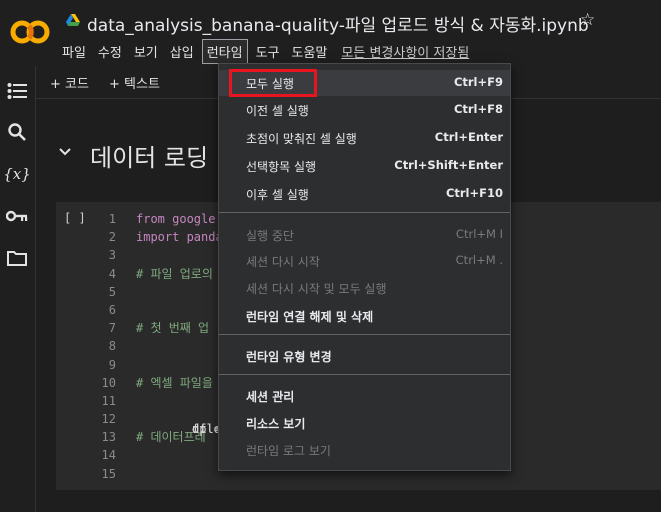  Describe the element at coordinates (364, 423) in the screenshot. I see `menu-item-view-resources: 리소스 보기` at that location.